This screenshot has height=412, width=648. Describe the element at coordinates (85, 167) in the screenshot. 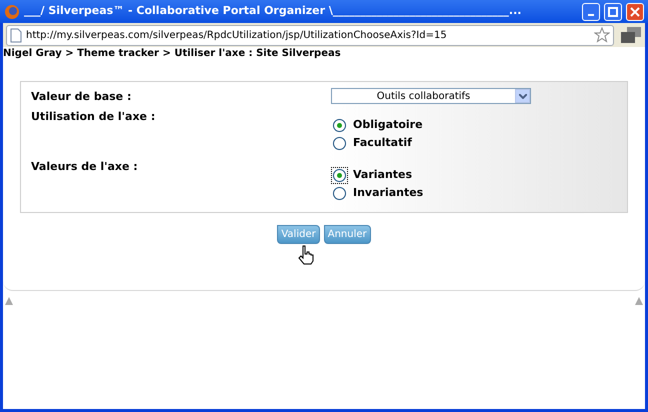

I see `field-label: Valeurs de l'axe :` at that location.